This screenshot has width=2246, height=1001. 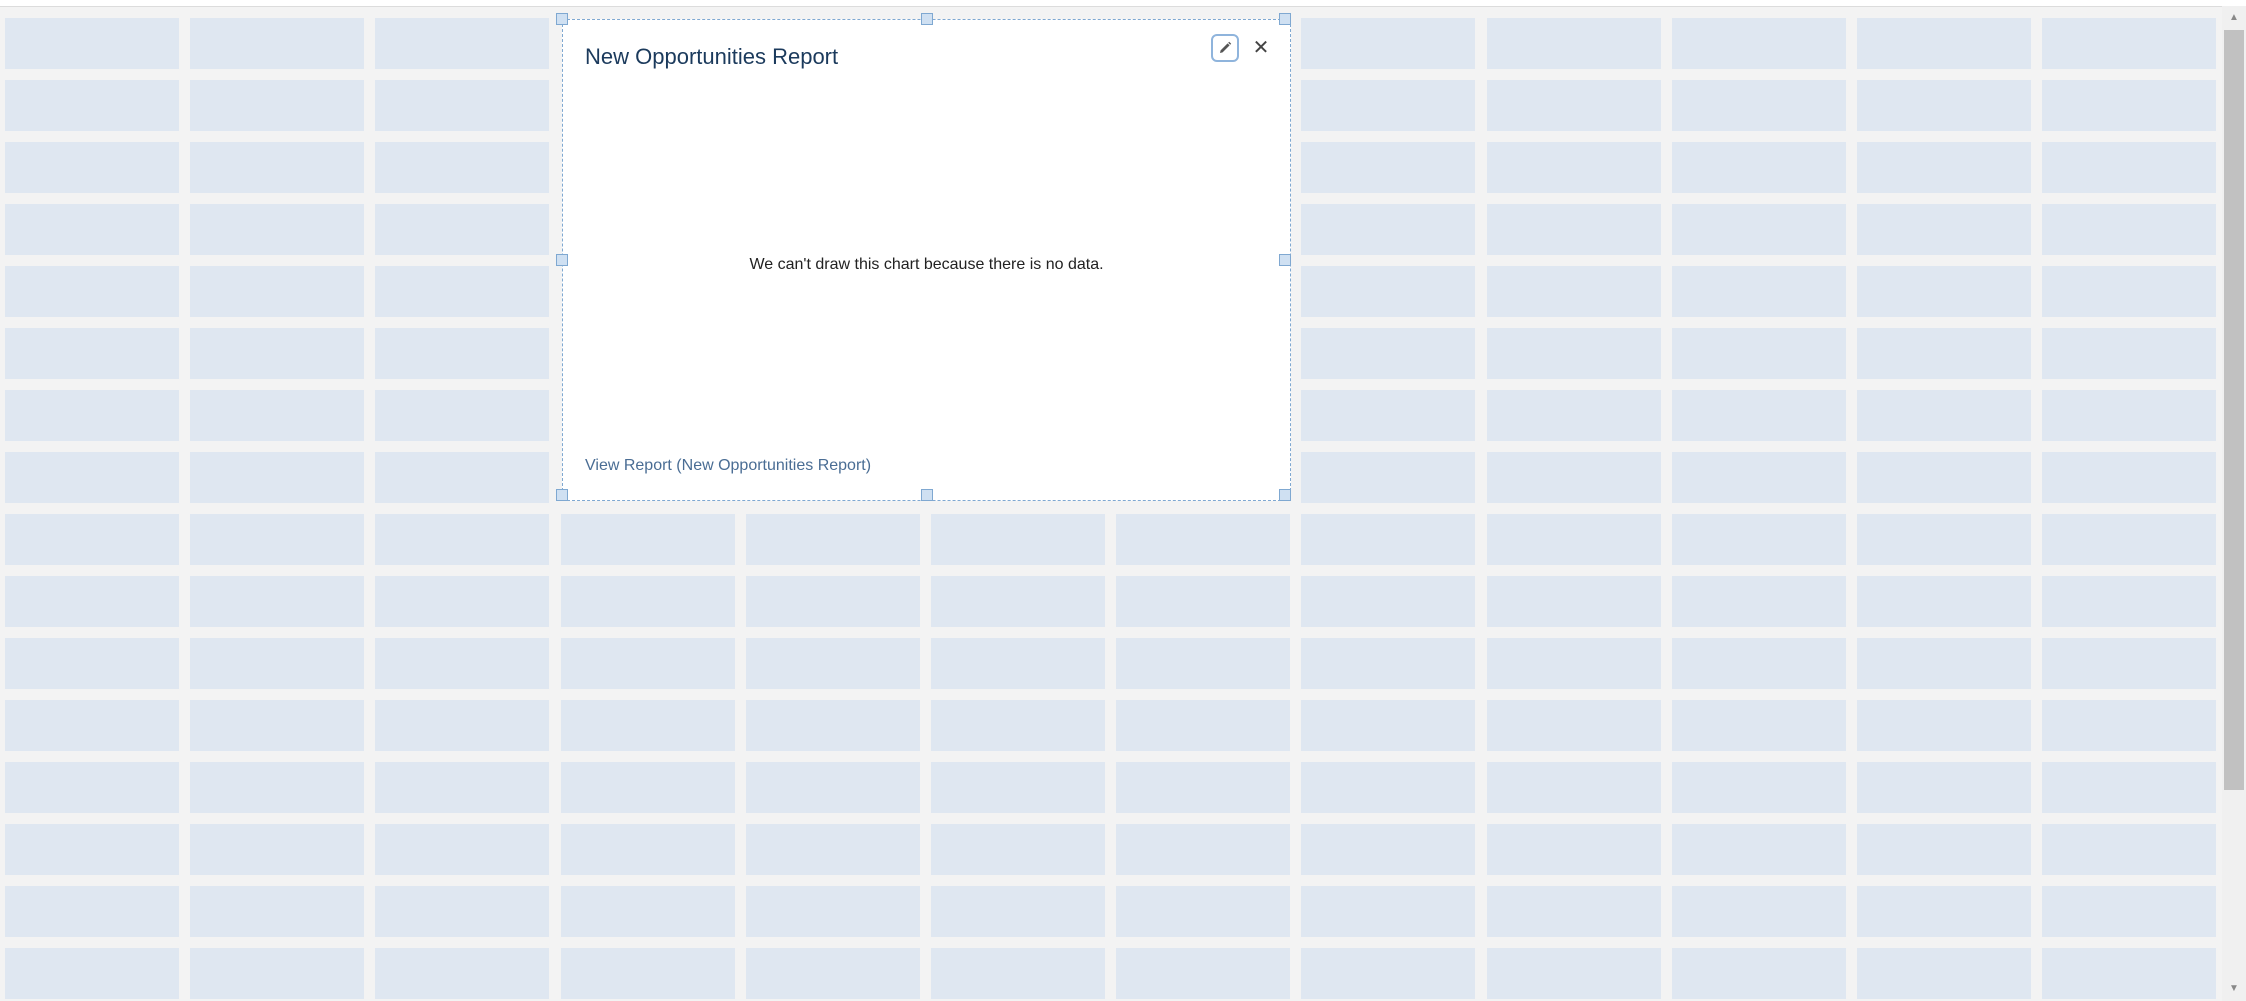 I want to click on resize-handle-top, so click(x=927, y=19).